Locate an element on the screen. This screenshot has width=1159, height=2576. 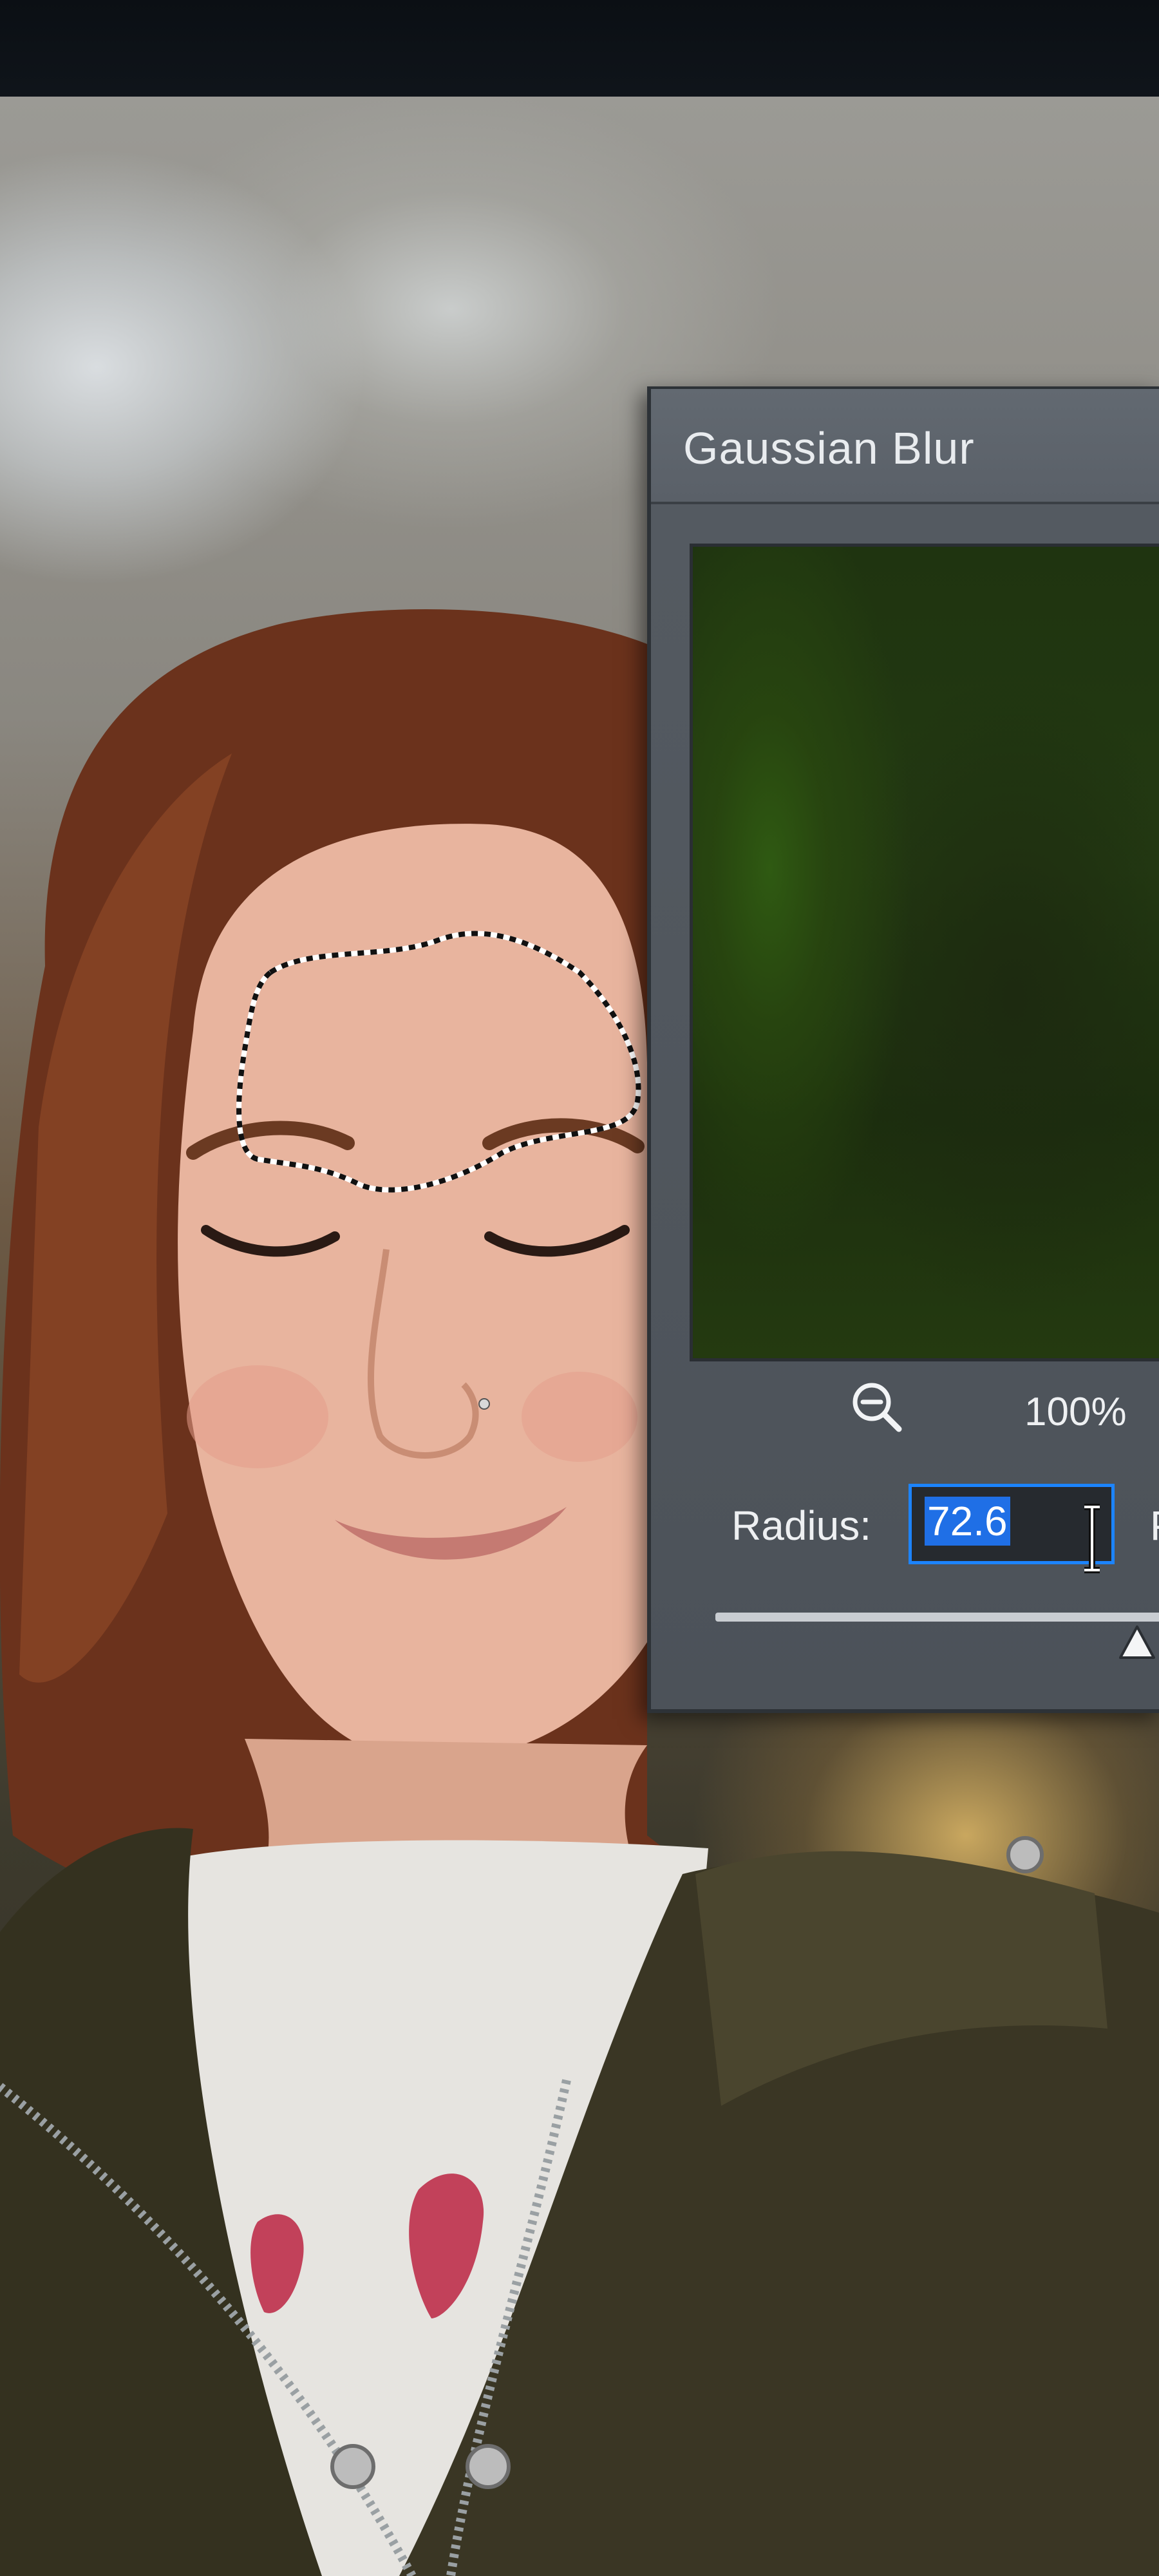
zoom-out-icon is located at coordinates (876, 1407).